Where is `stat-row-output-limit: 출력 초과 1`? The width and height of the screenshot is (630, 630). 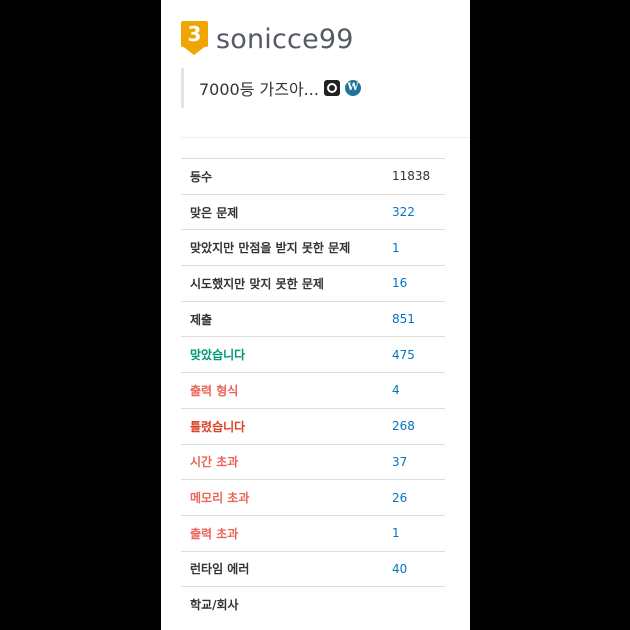 stat-row-output-limit: 출력 초과 1 is located at coordinates (313, 533).